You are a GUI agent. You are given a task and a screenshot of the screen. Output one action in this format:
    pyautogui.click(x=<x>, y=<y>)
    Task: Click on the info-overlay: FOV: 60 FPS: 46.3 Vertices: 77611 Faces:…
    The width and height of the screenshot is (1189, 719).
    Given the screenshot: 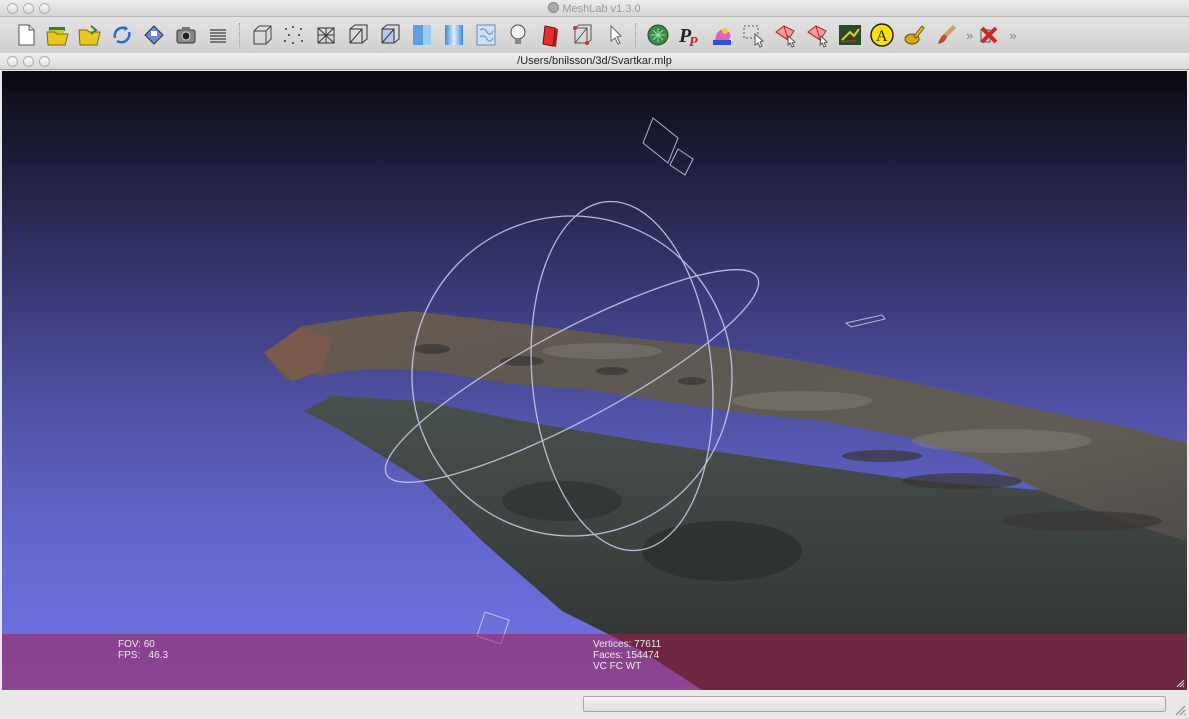 What is the action you would take?
    pyautogui.click(x=594, y=662)
    